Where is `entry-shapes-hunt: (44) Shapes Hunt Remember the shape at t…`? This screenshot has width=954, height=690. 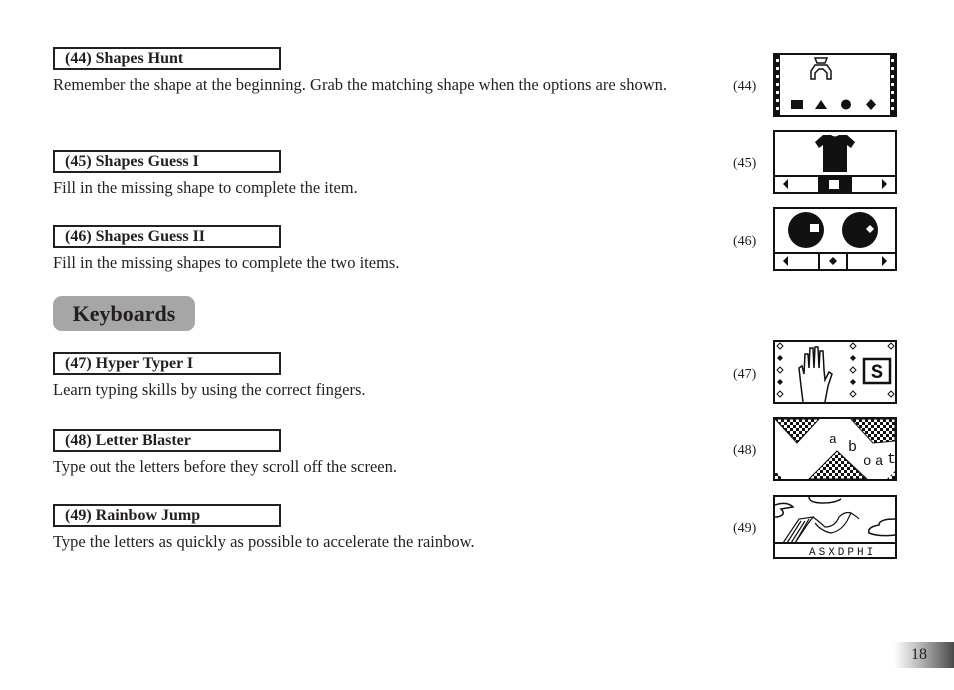 entry-shapes-hunt: (44) Shapes Hunt Remember the shape at t… is located at coordinates (373, 72).